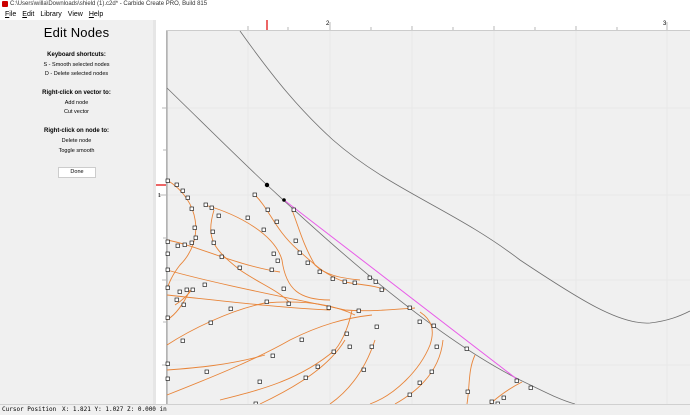  Describe the element at coordinates (76, 65) in the screenshot. I see `shortcut-smooth-text: S - Smooth selected nodes` at that location.